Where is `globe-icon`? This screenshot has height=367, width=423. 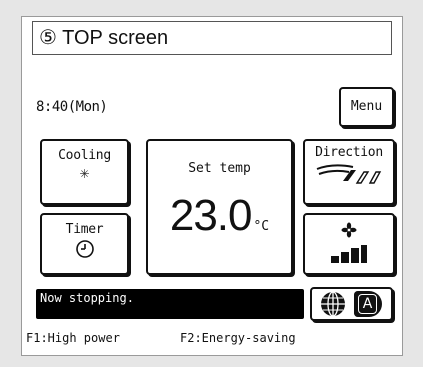
globe-icon is located at coordinates (333, 304).